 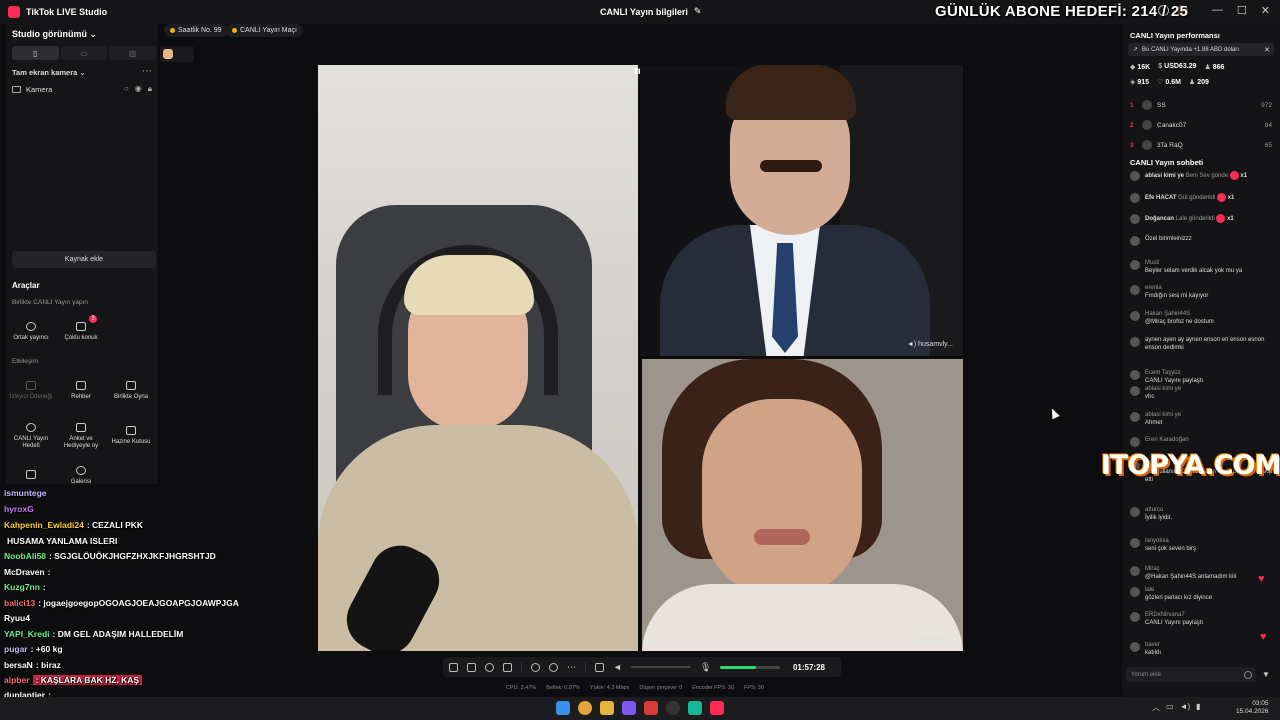 What do you see at coordinates (81, 397) in the screenshot?
I see `tool-label: Rehber` at bounding box center [81, 397].